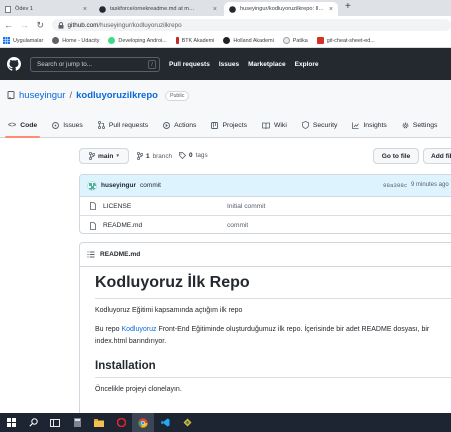 The width and height of the screenshot is (451, 432). Describe the element at coordinates (319, 125) in the screenshot. I see `tab-security: Security` at that location.